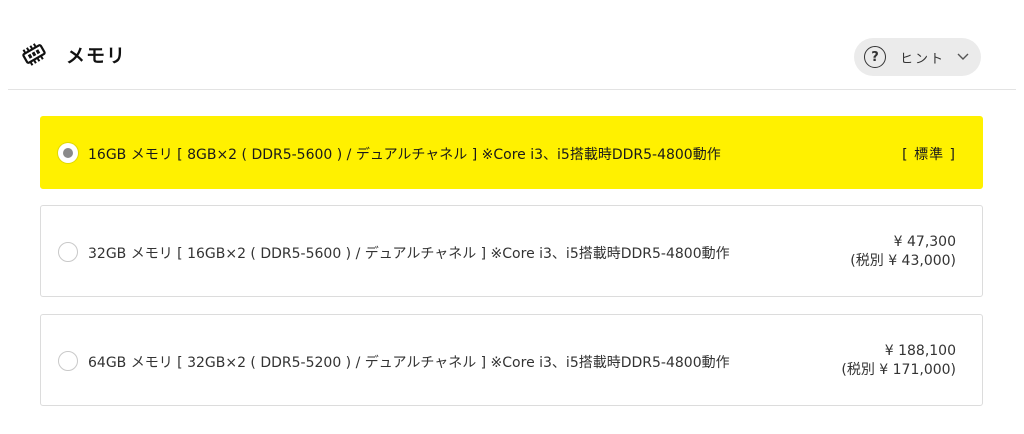  What do you see at coordinates (512, 89) in the screenshot?
I see `header-divider` at bounding box center [512, 89].